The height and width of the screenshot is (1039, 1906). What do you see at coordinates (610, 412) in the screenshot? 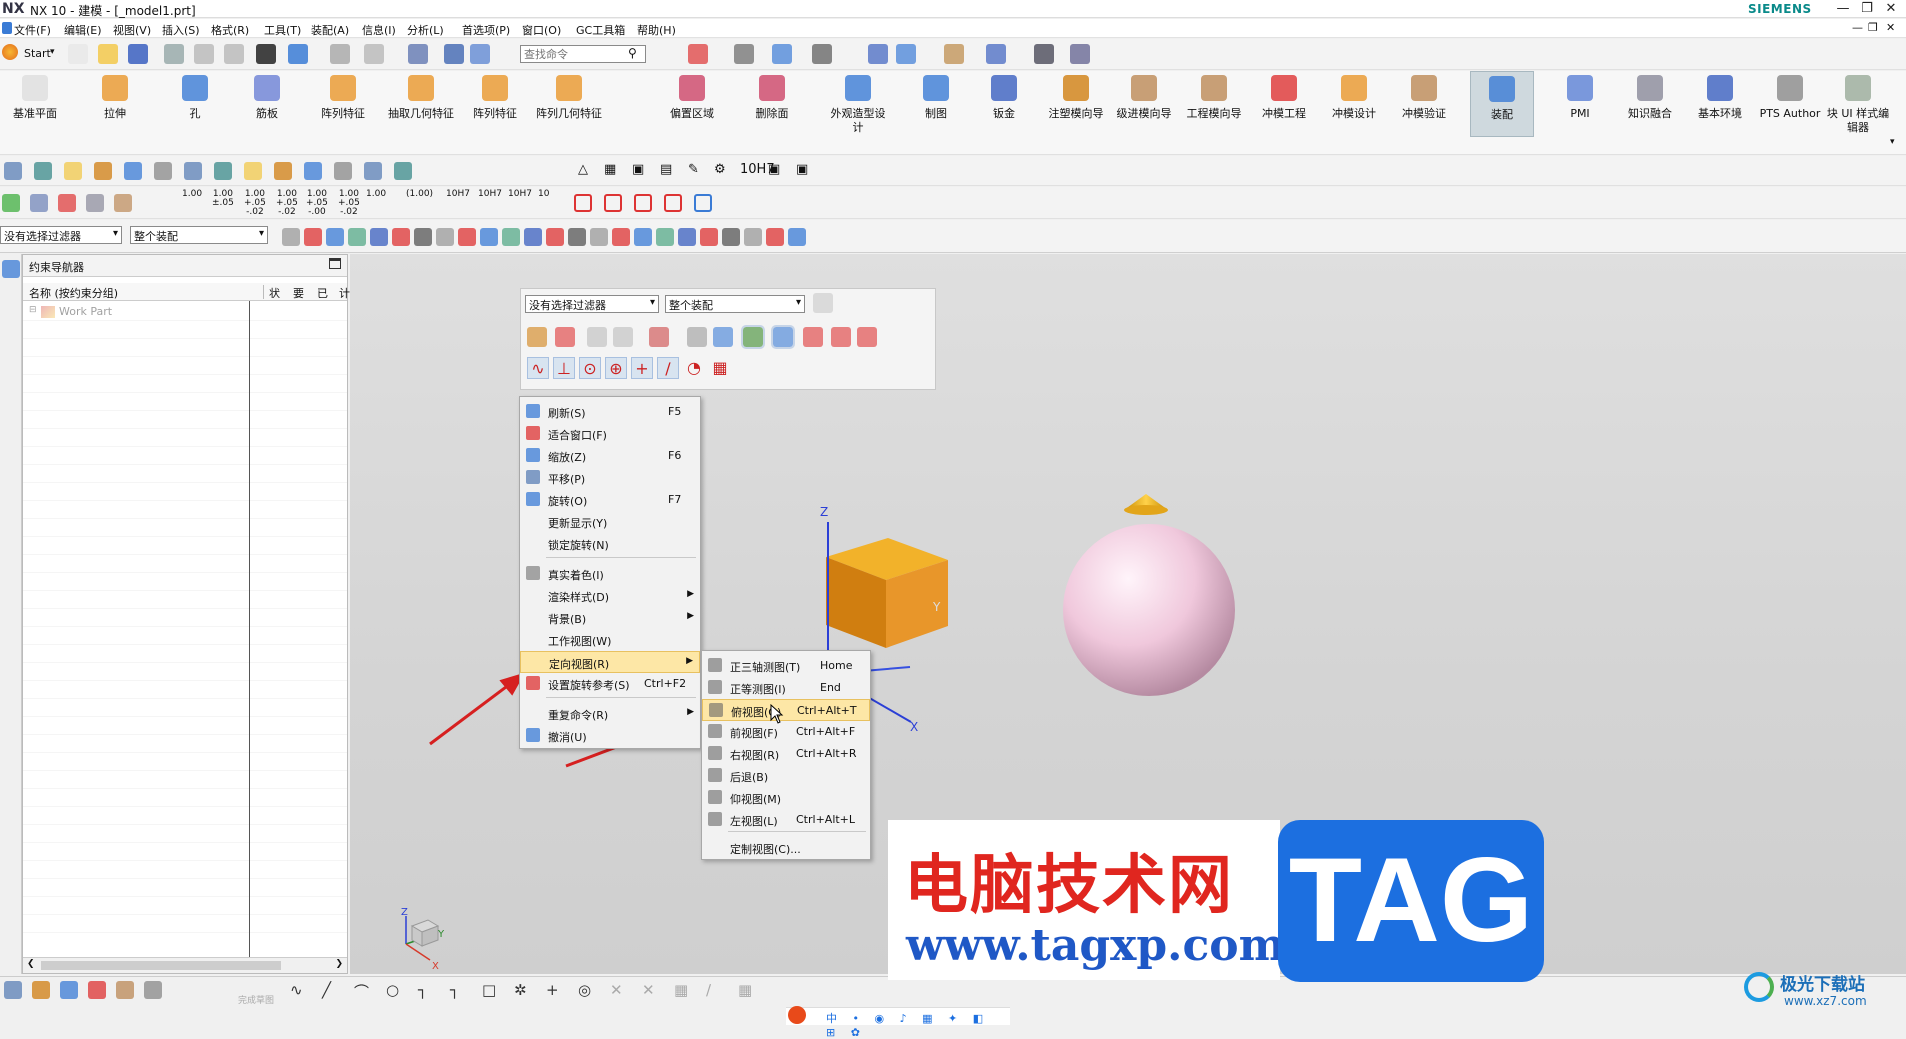
I see `context-menu-item: 刷新(S) F5` at bounding box center [610, 412].